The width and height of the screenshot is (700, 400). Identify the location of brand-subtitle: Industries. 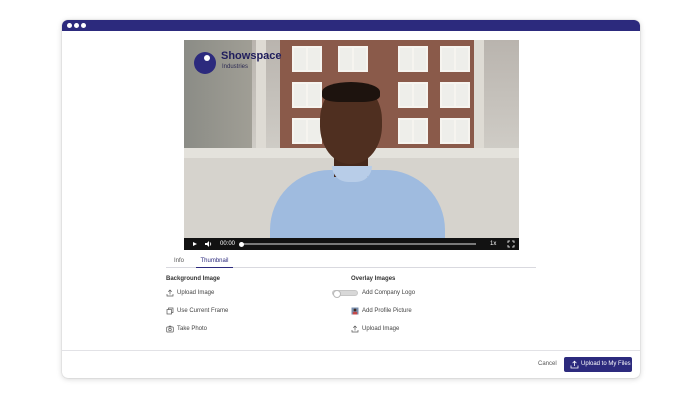
(235, 67).